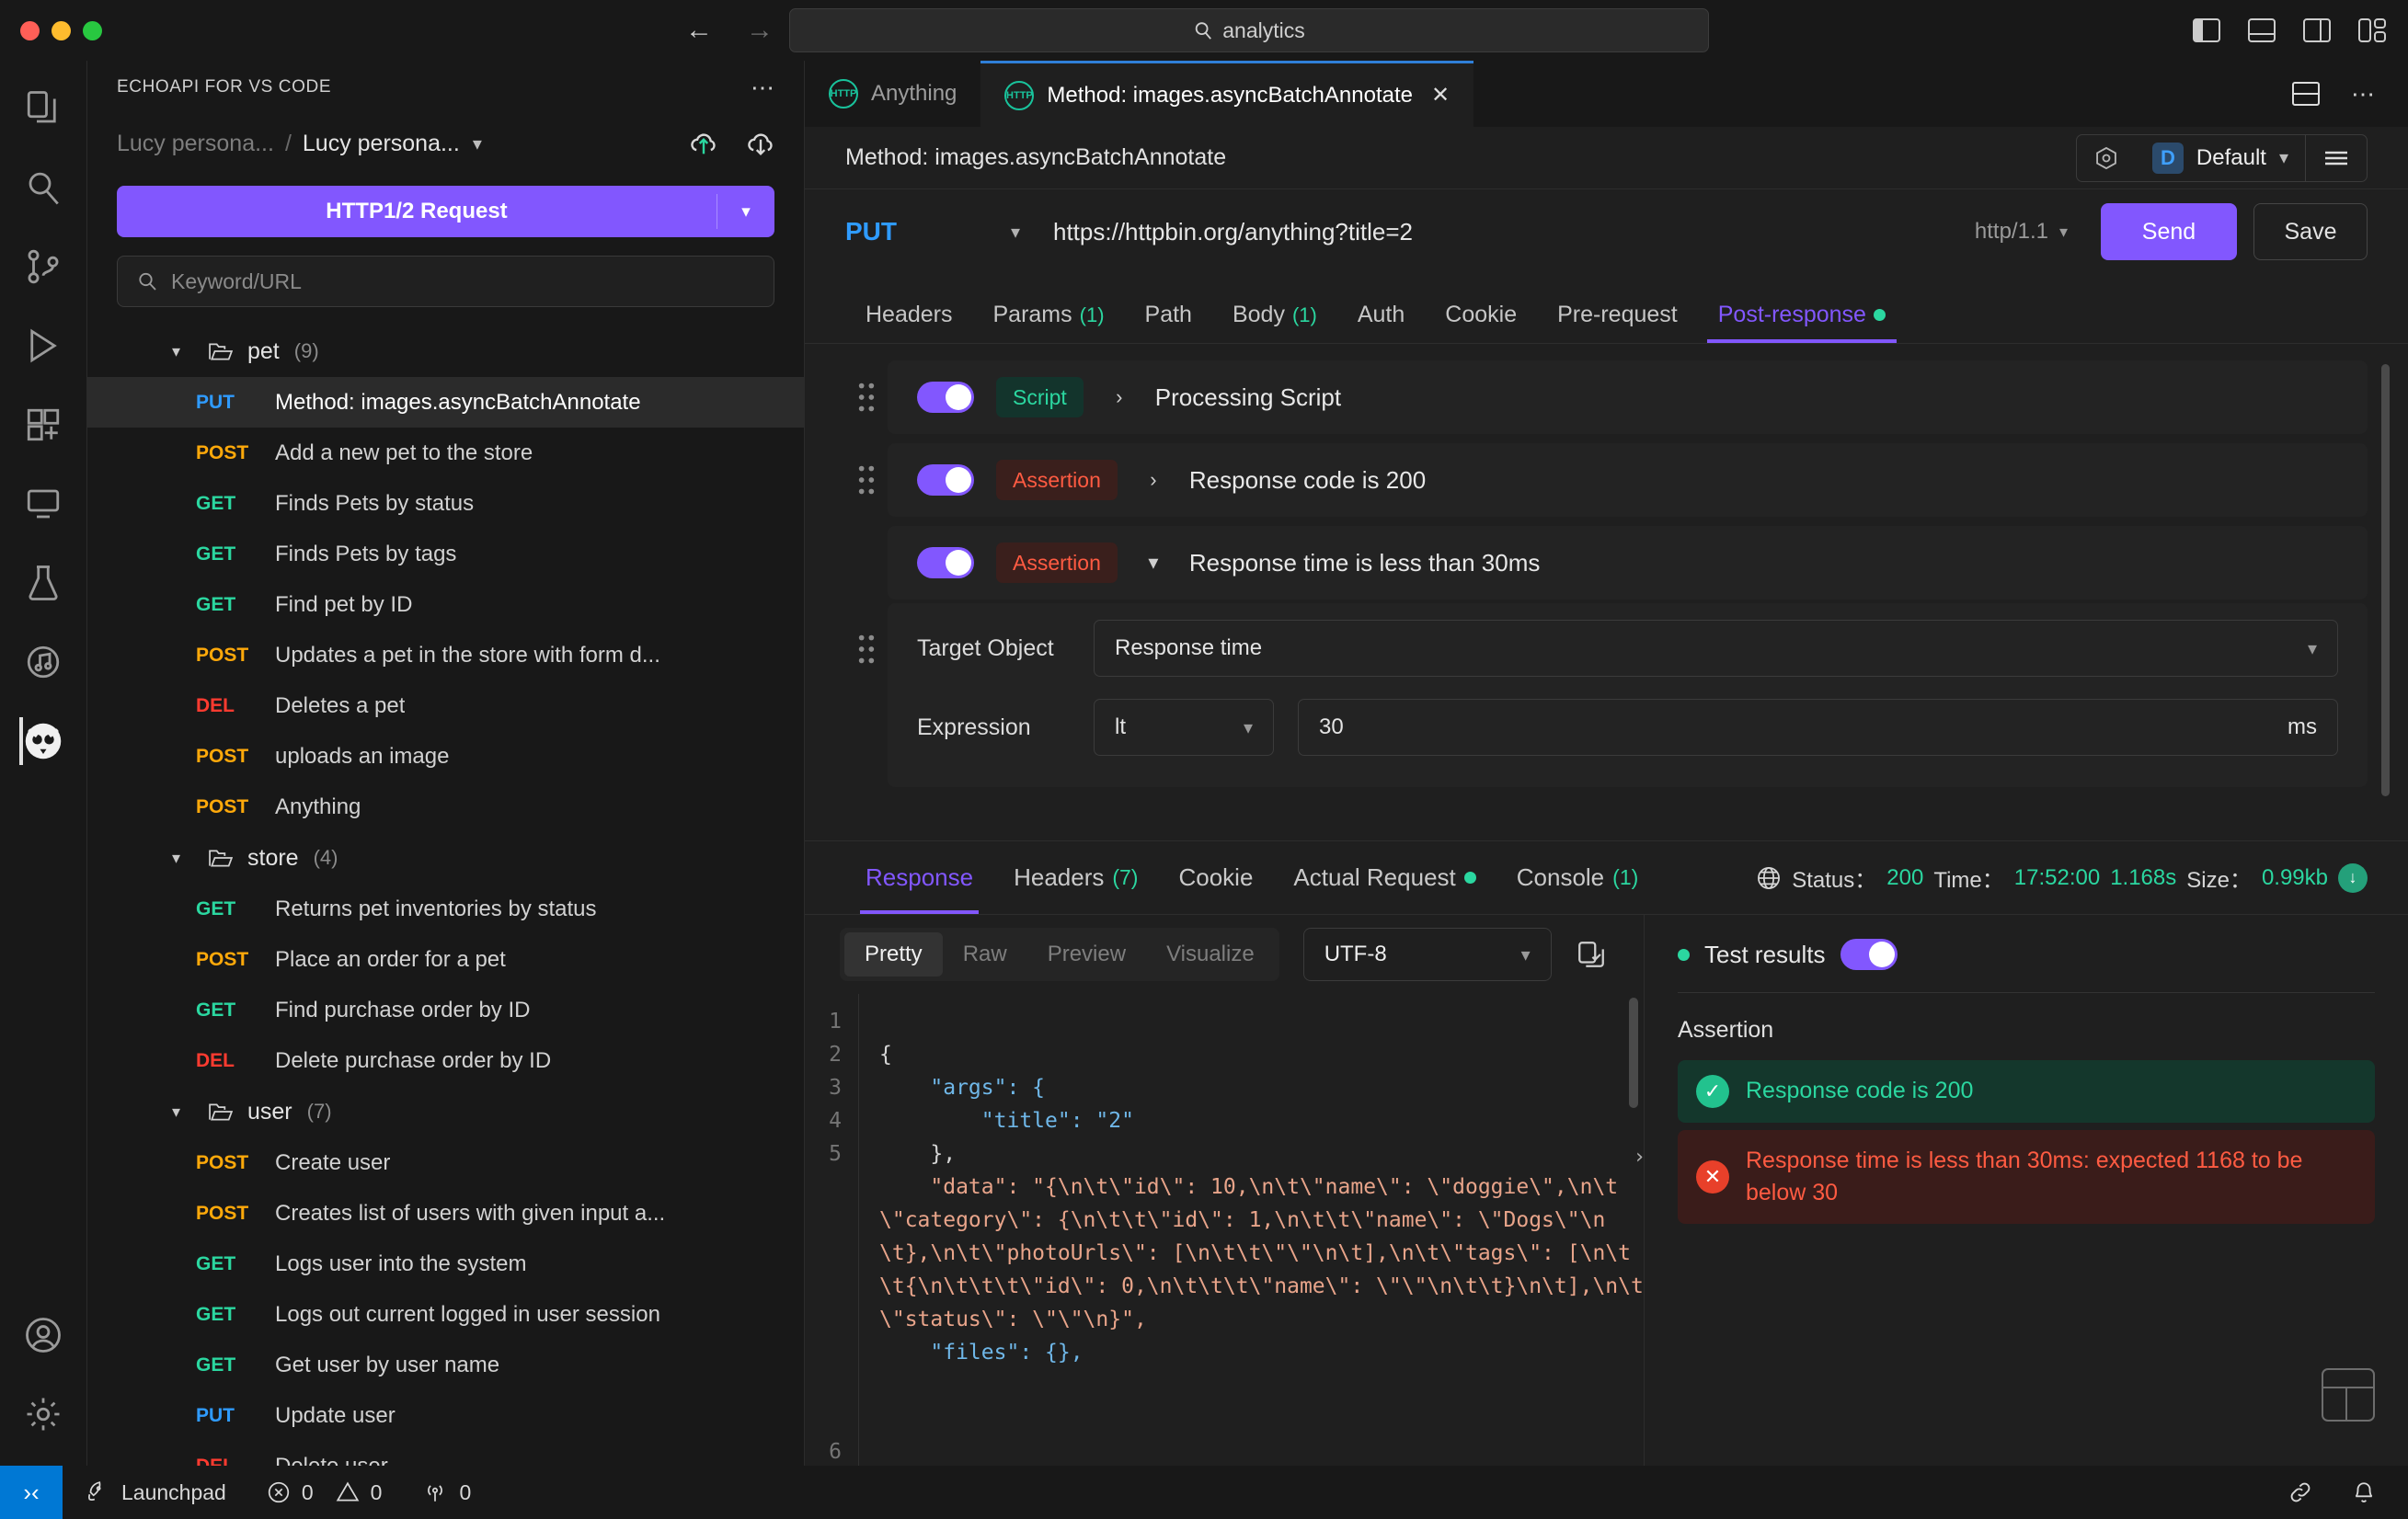 This screenshot has height=1519, width=2408. I want to click on tree-item-update-user: PUT Update user, so click(445, 1415).